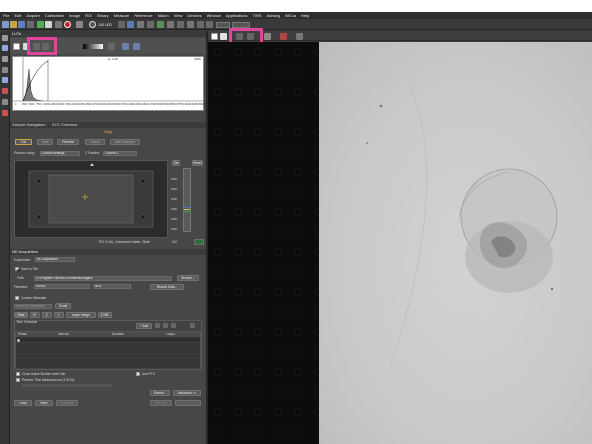  Describe the element at coordinates (29, 124) in the screenshot. I see `tab-sample-navigation: Sample Navigation` at that location.